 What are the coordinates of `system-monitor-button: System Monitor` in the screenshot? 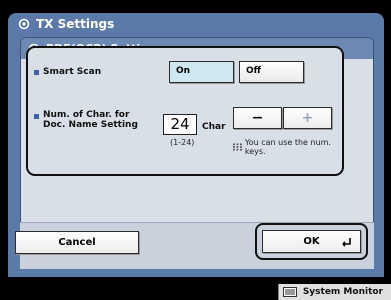 It's located at (334, 292).